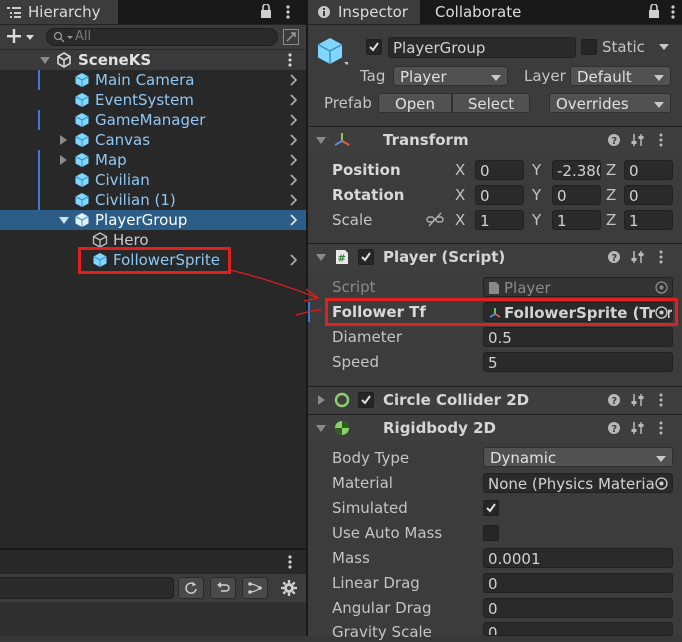 Image resolution: width=682 pixels, height=642 pixels. I want to click on hierarchy-item-gamemanager: GameManager, so click(153, 120).